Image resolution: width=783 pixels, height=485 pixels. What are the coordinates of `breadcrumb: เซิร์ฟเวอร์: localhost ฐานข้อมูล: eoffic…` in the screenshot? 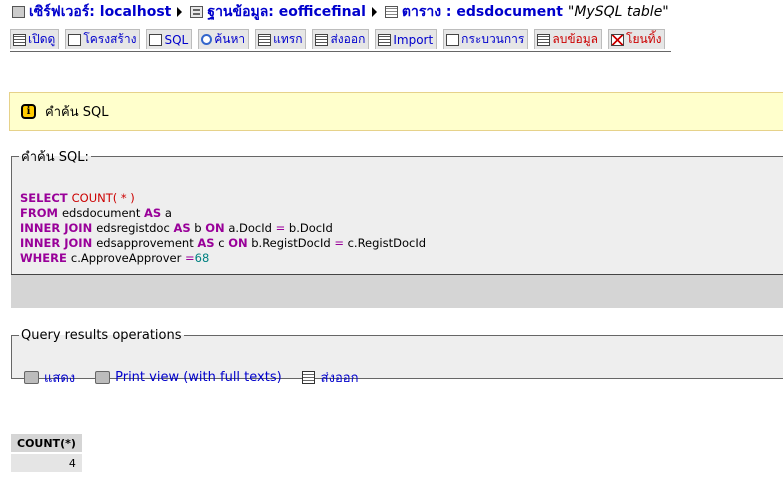 It's located at (340, 12).